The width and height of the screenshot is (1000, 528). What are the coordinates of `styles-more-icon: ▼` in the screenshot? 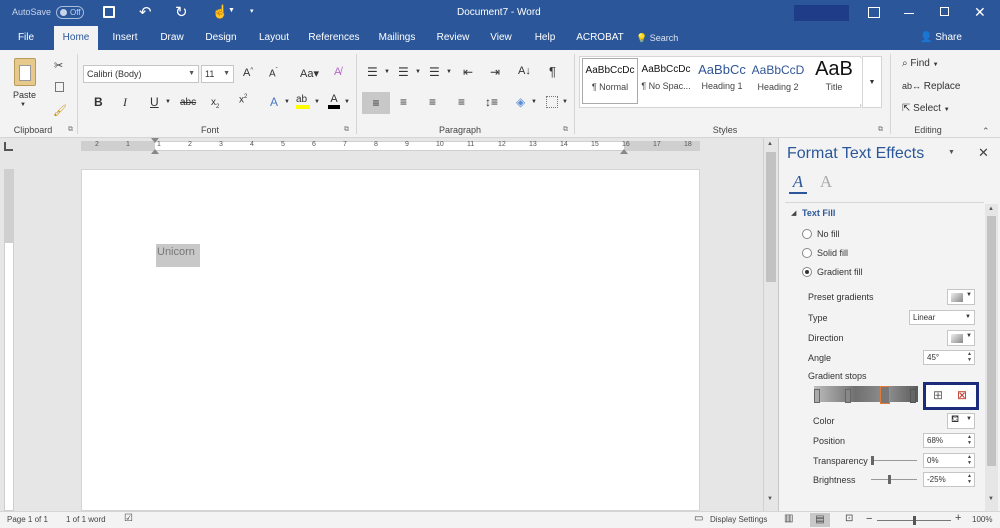 It's located at (872, 82).